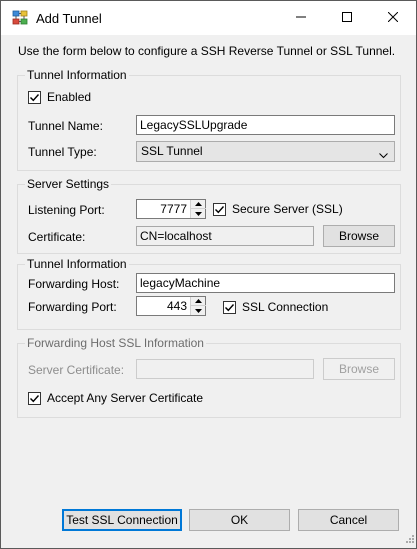 This screenshot has width=417, height=549. I want to click on certificate-label: Certificate:, so click(57, 237).